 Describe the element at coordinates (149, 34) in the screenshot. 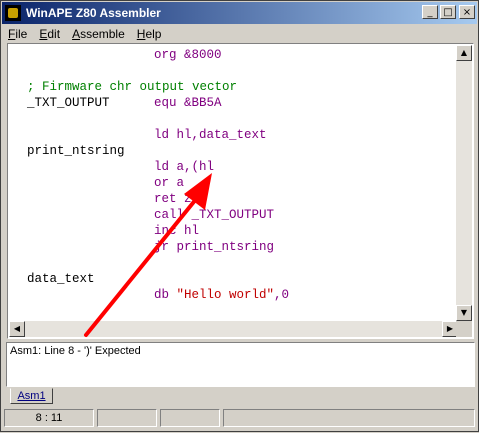

I see `menu-help: Help` at that location.